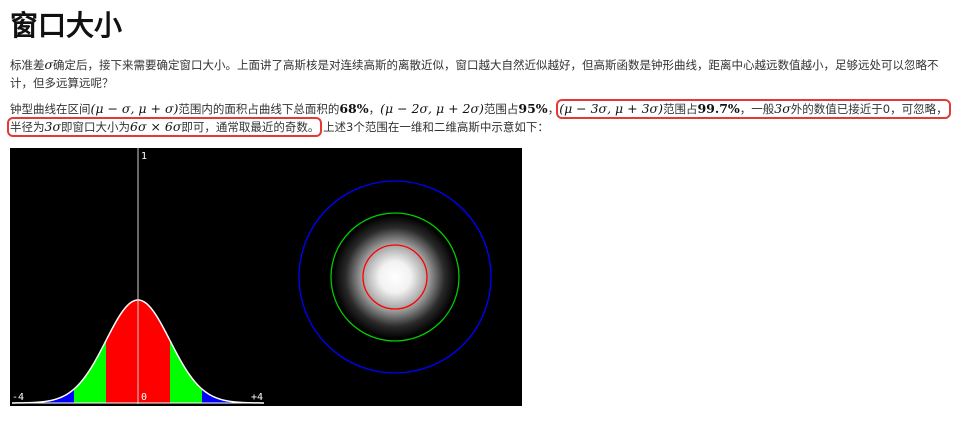 The height and width of the screenshot is (428, 966). Describe the element at coordinates (144, 156) in the screenshot. I see `tick-label-top: 1` at that location.